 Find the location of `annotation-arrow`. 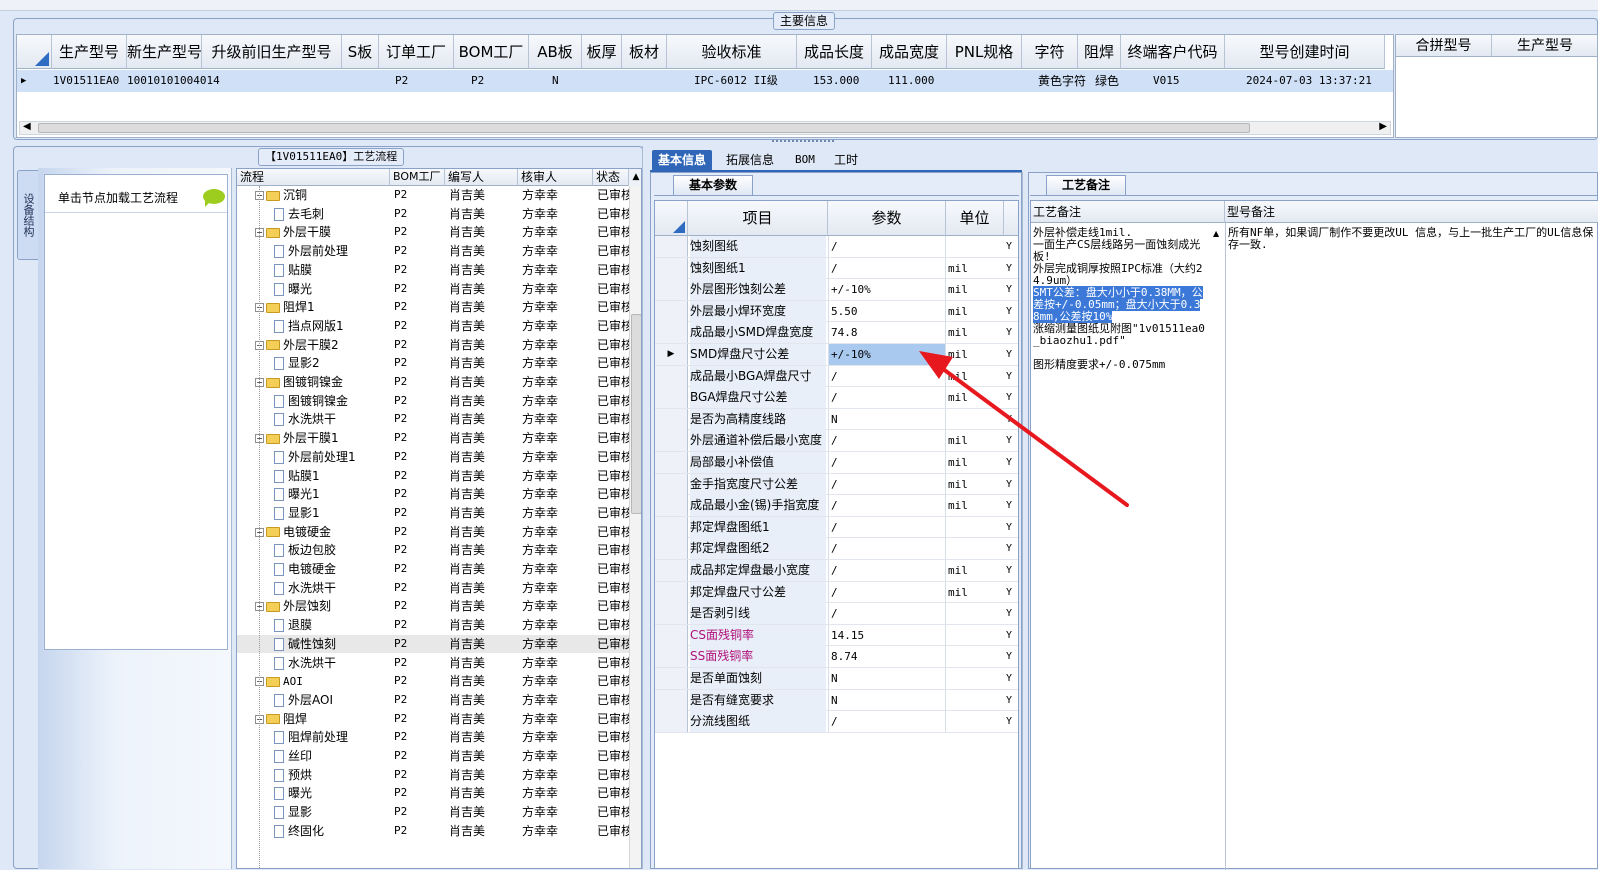

annotation-arrow is located at coordinates (1024, 429).